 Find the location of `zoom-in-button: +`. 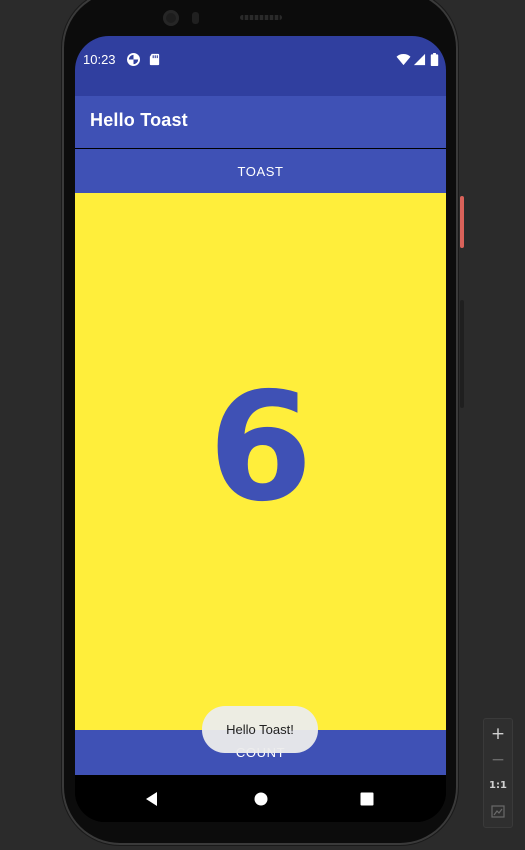

zoom-in-button: + is located at coordinates (498, 734).